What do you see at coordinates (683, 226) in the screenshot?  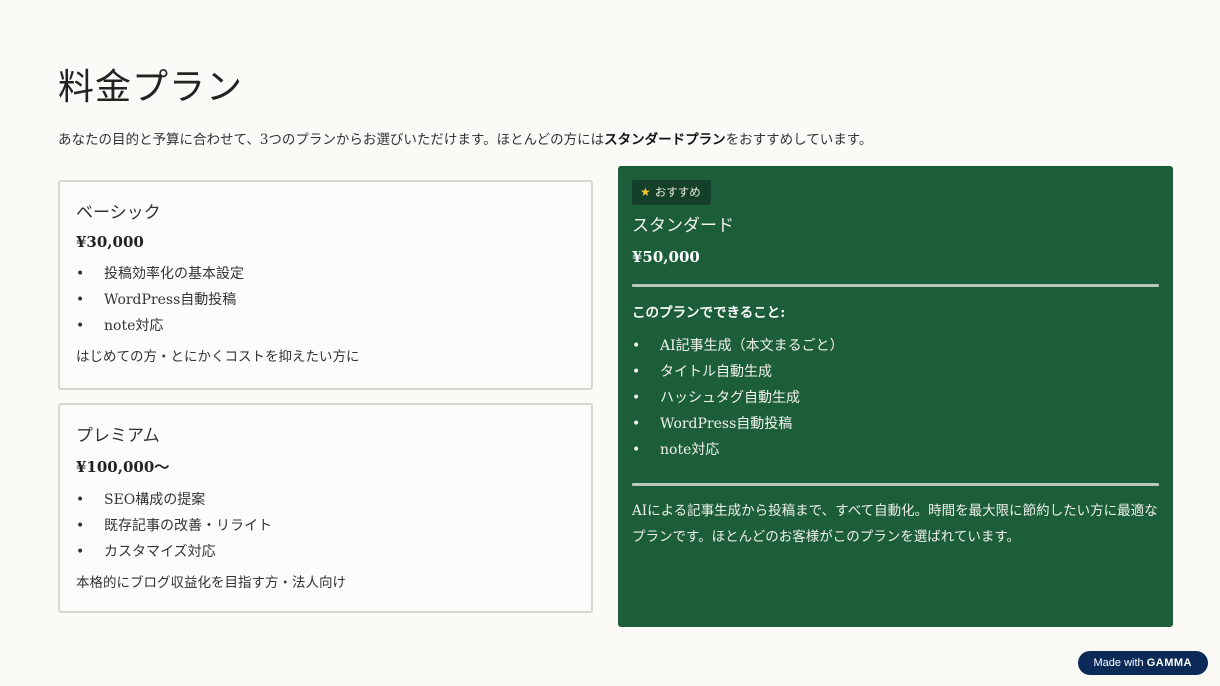 I see `plan-name: スタンダード` at bounding box center [683, 226].